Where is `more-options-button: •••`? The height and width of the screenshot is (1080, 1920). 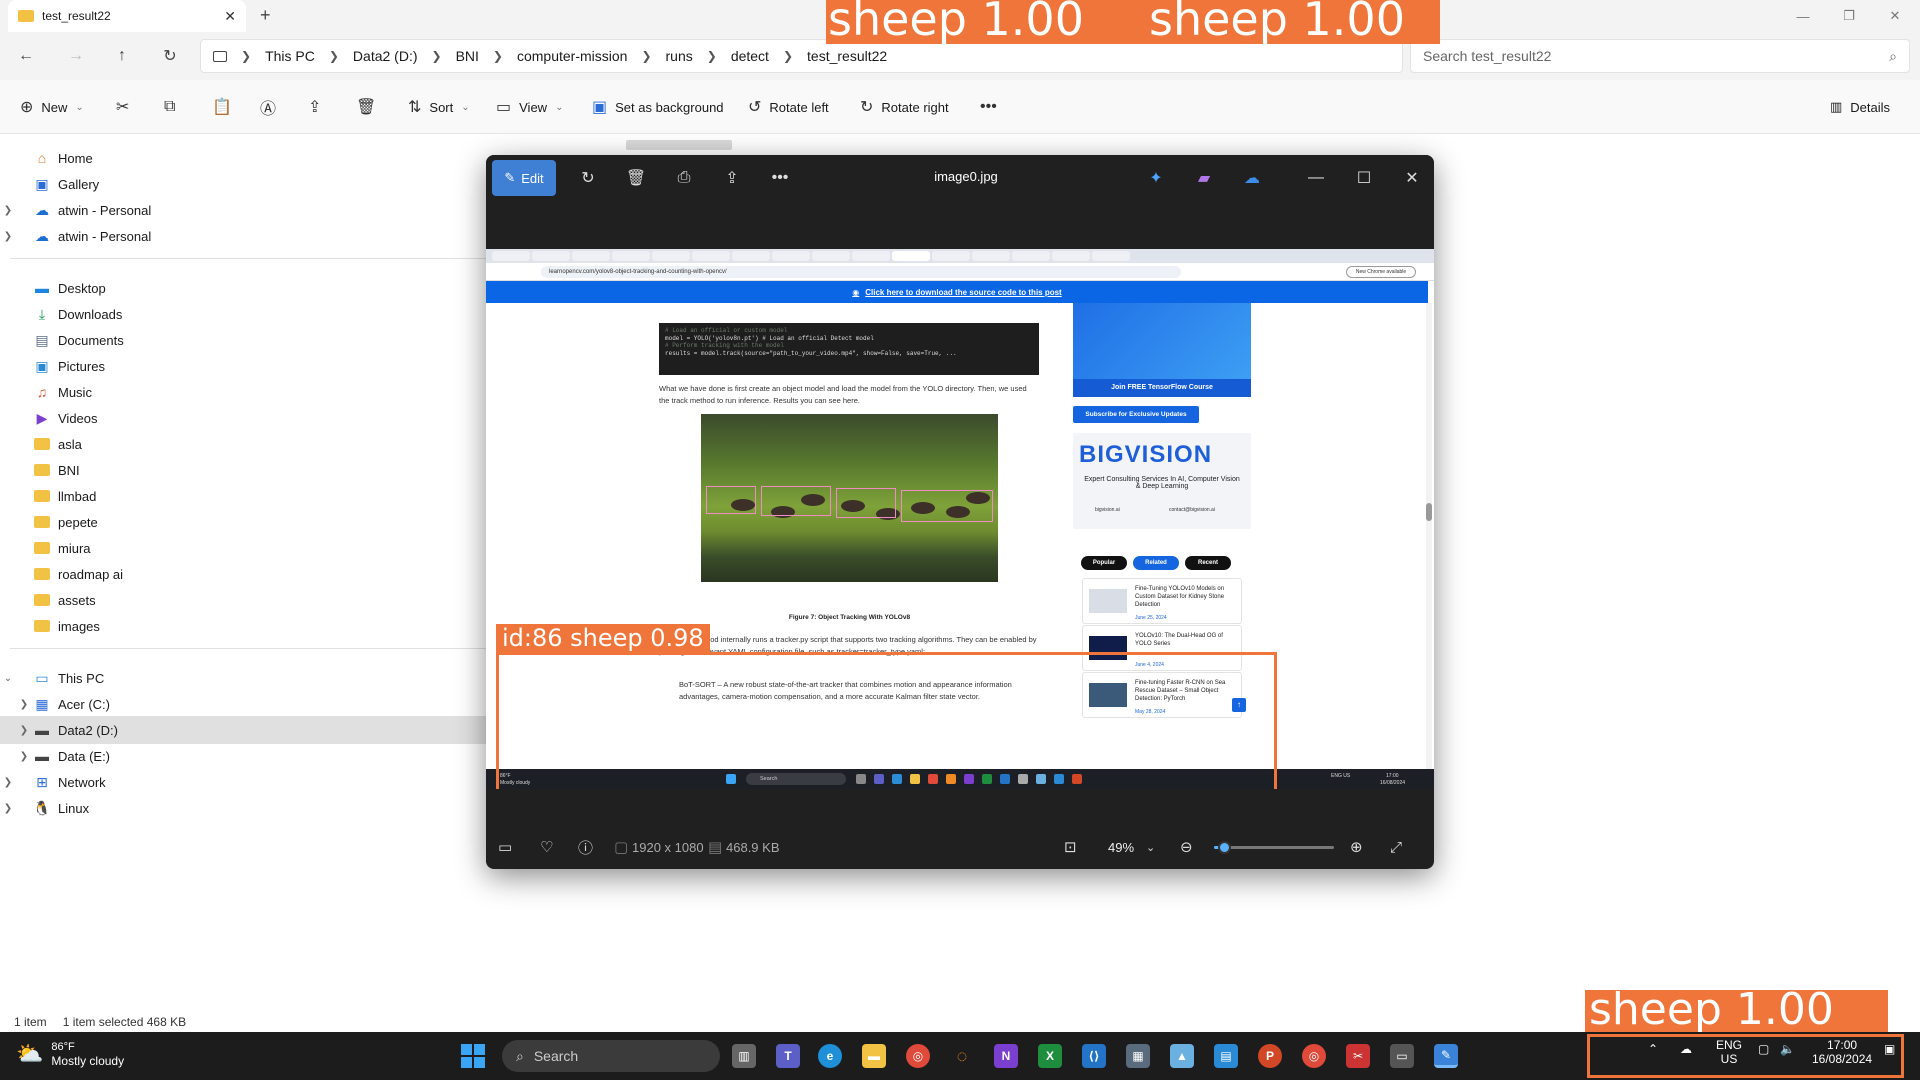
more-options-button: ••• is located at coordinates (988, 107).